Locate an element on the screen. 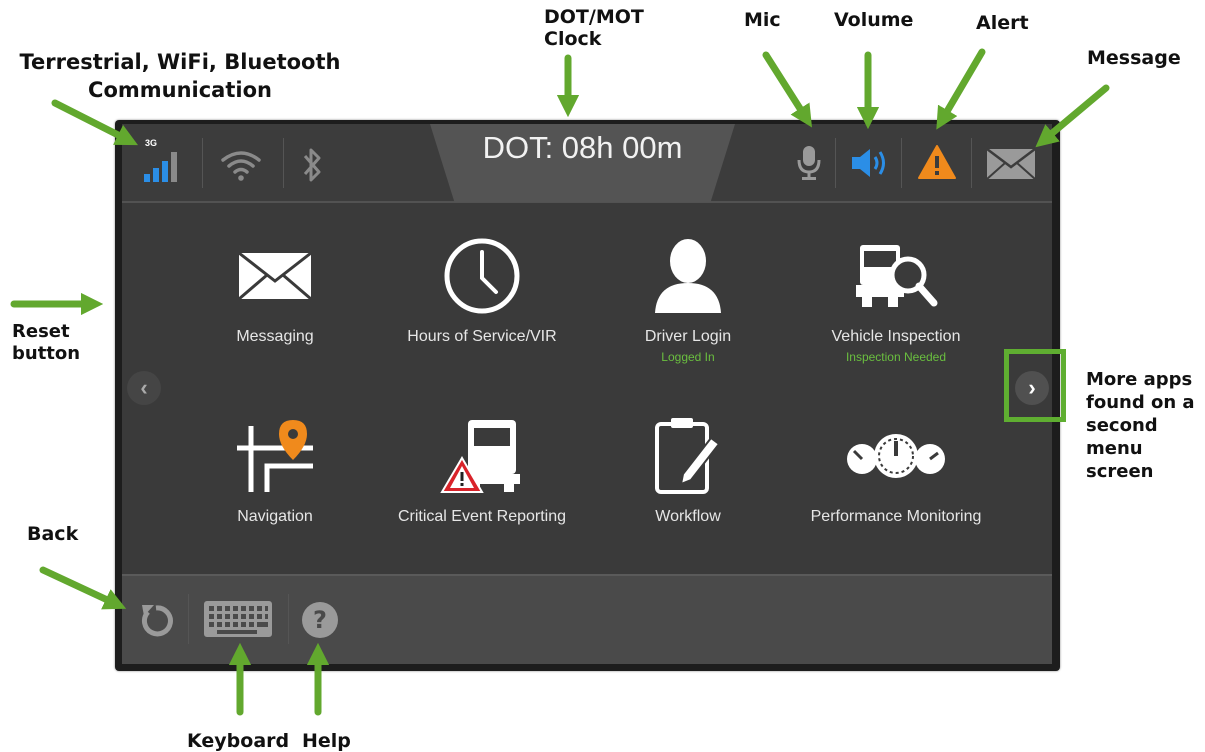 Image resolution: width=1205 pixels, height=752 pixels. user-graphic is located at coordinates (688, 276).